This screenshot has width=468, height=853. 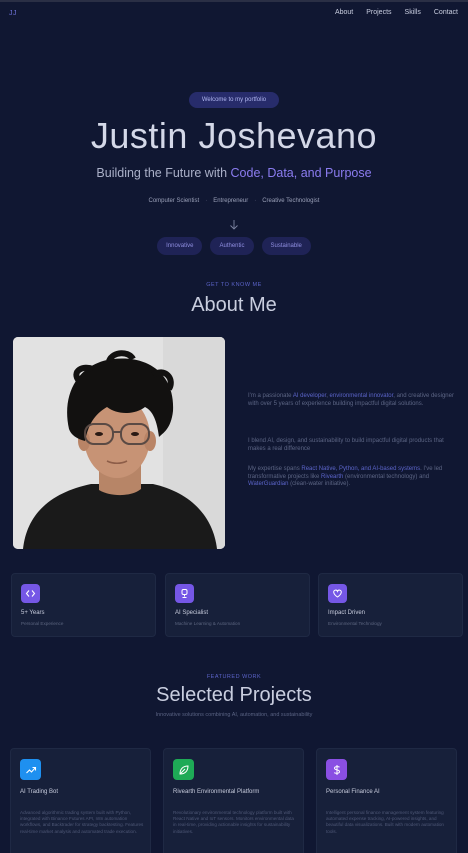 What do you see at coordinates (192, 613) in the screenshot?
I see `stat-title: AI Specialist` at bounding box center [192, 613].